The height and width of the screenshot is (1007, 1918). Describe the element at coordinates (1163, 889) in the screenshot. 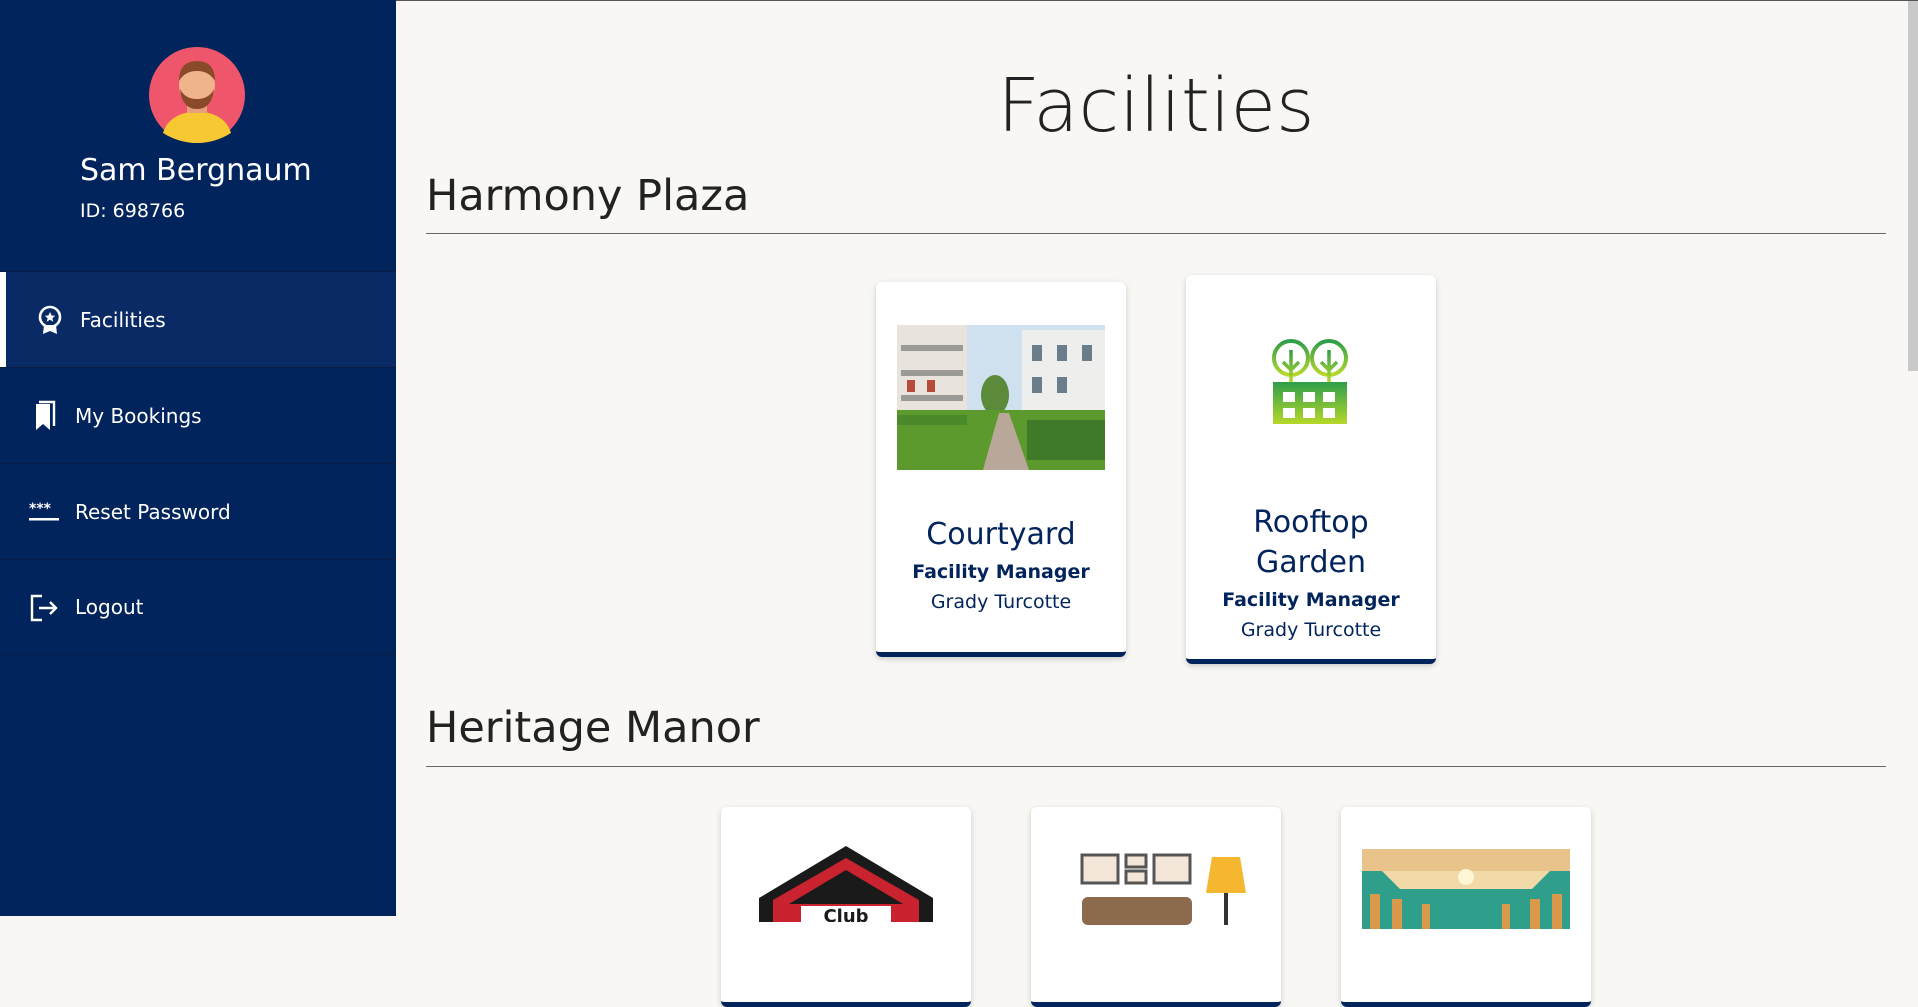

I see `lounge-room-icon` at that location.